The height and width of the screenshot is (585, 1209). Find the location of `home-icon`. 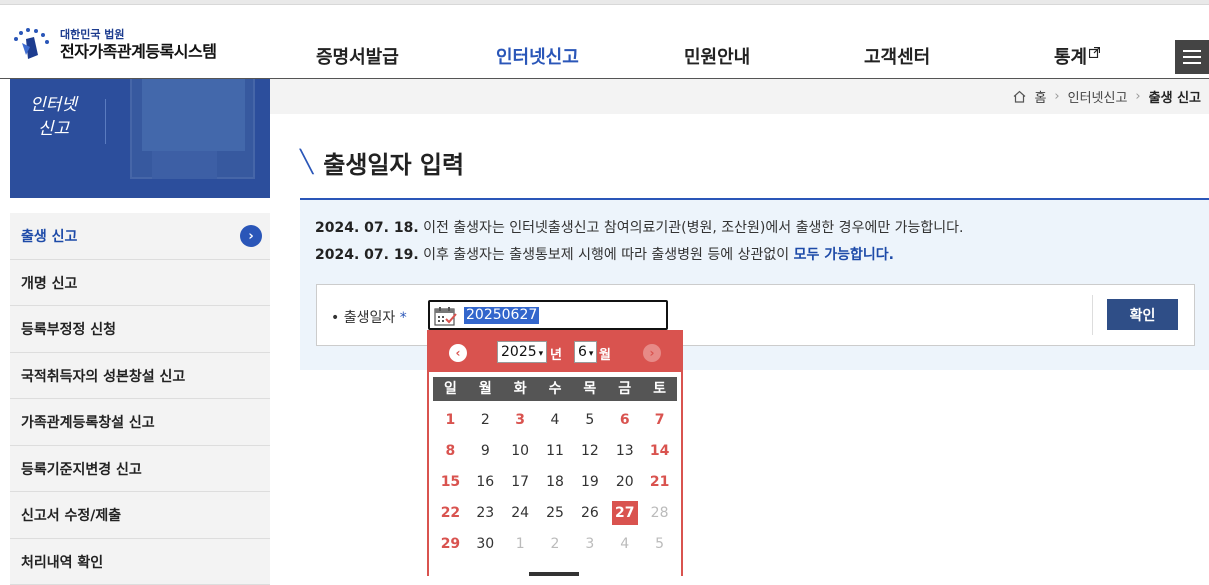

home-icon is located at coordinates (1019, 96).